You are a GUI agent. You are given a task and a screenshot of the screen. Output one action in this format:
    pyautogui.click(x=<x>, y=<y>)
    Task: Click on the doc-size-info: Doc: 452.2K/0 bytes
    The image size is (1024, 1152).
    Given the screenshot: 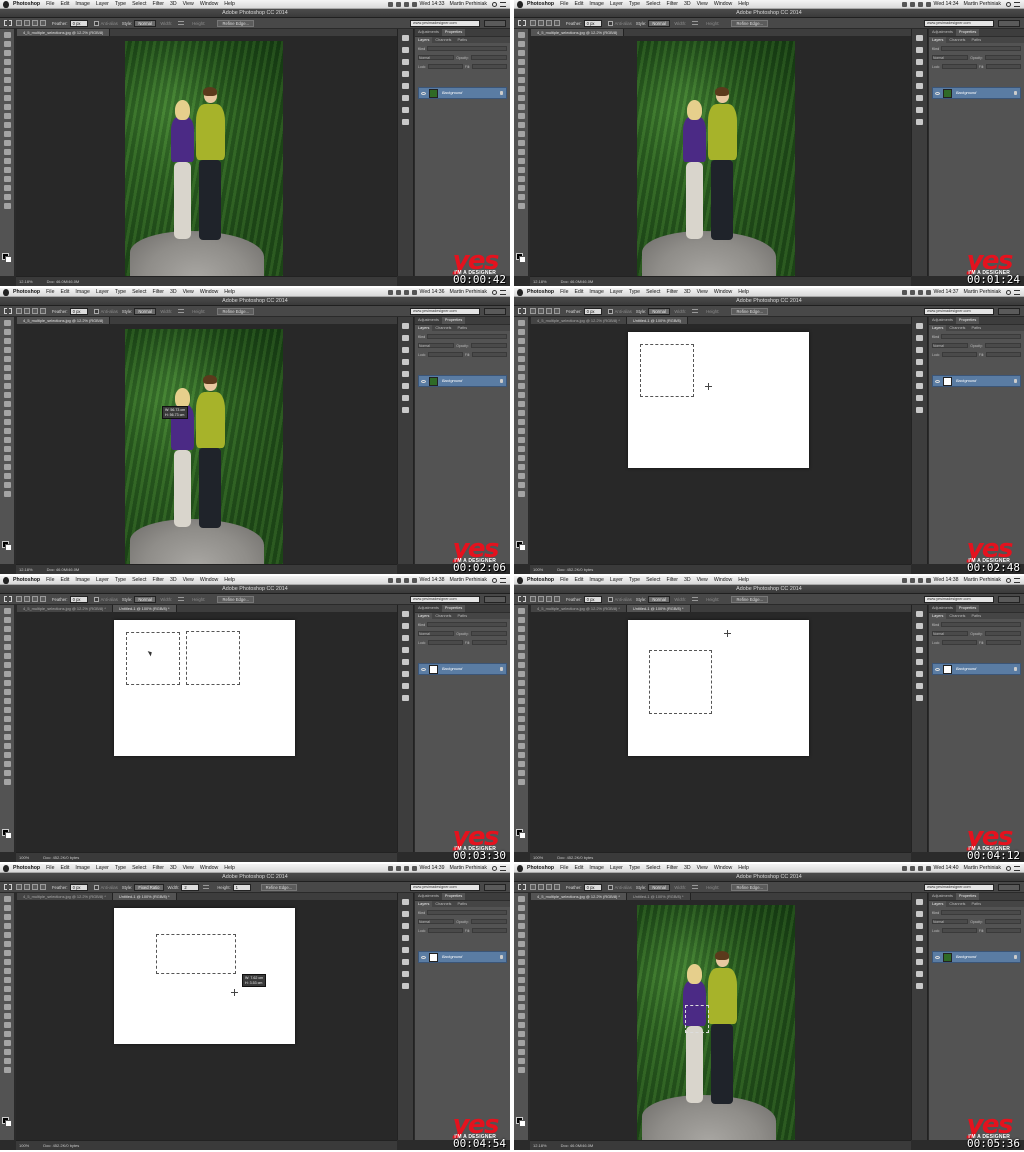 What is the action you would take?
    pyautogui.click(x=575, y=569)
    